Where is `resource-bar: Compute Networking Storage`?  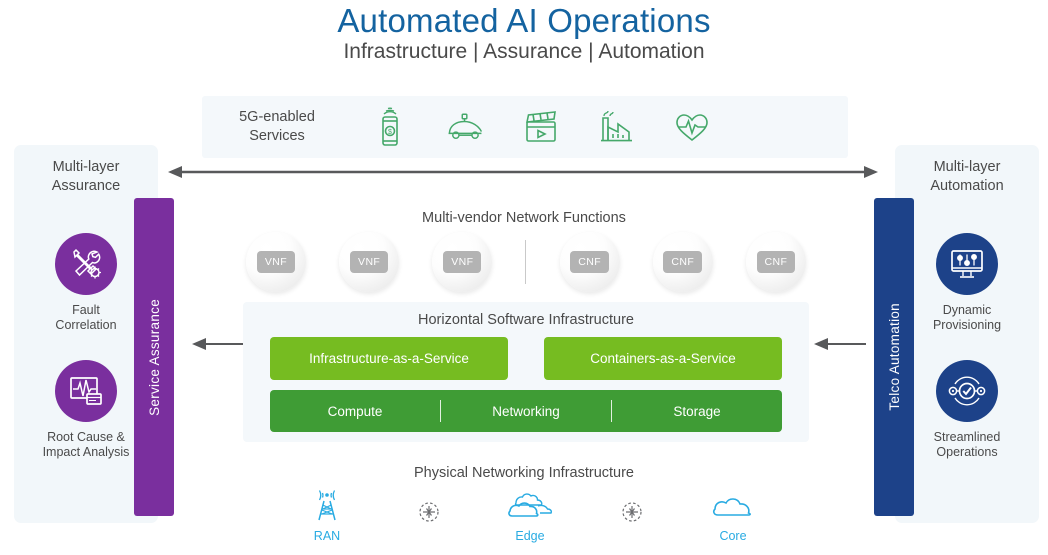 resource-bar: Compute Networking Storage is located at coordinates (526, 411).